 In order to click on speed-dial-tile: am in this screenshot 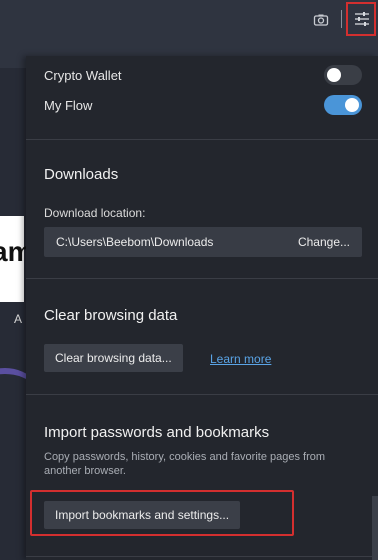, I will do `click(15, 259)`.